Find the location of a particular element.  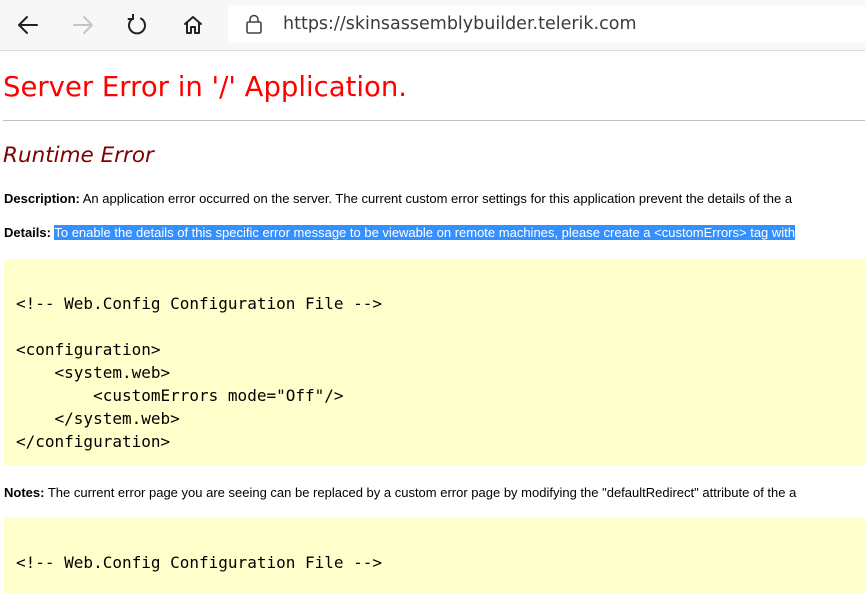

details-label: Details: is located at coordinates (27, 232).